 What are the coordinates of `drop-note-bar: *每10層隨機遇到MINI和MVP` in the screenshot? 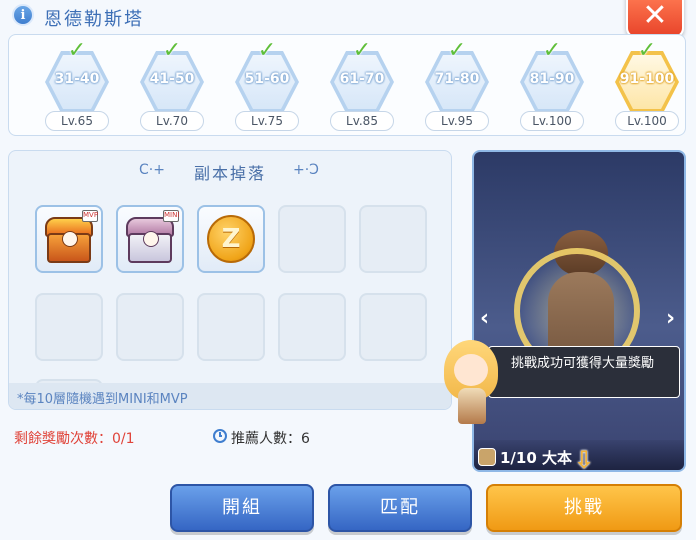 It's located at (230, 396).